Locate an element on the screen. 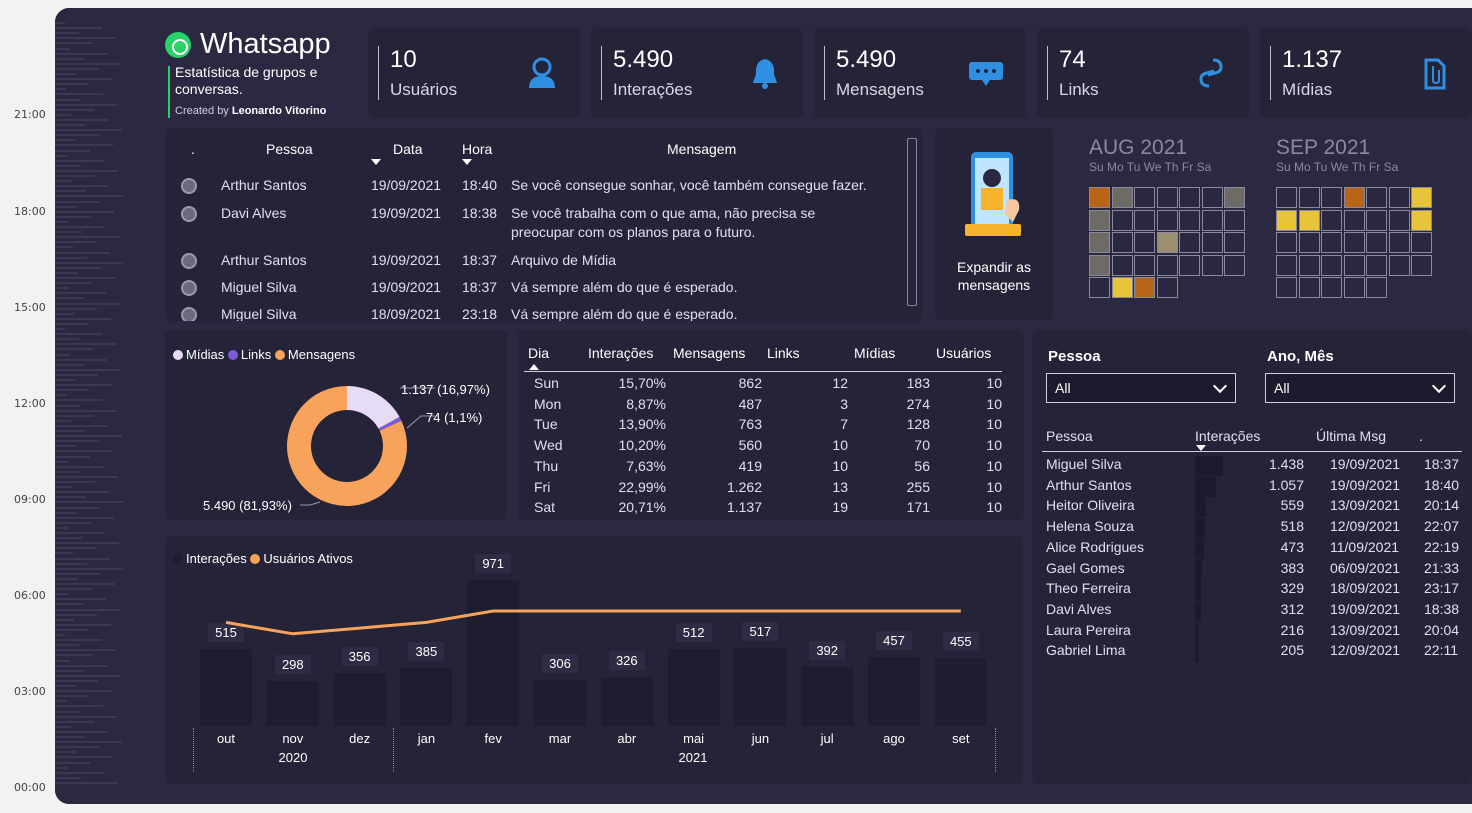 This screenshot has height=813, width=1472. column-header-media: Mídias is located at coordinates (874, 353).